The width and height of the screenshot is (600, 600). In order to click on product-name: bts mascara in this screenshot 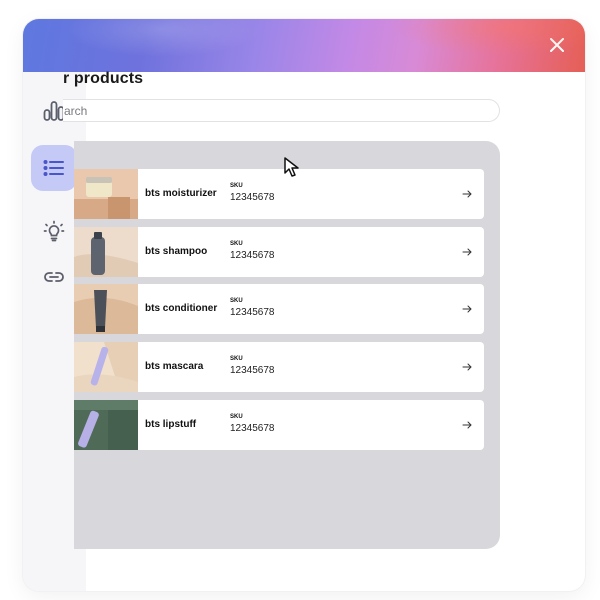, I will do `click(174, 366)`.